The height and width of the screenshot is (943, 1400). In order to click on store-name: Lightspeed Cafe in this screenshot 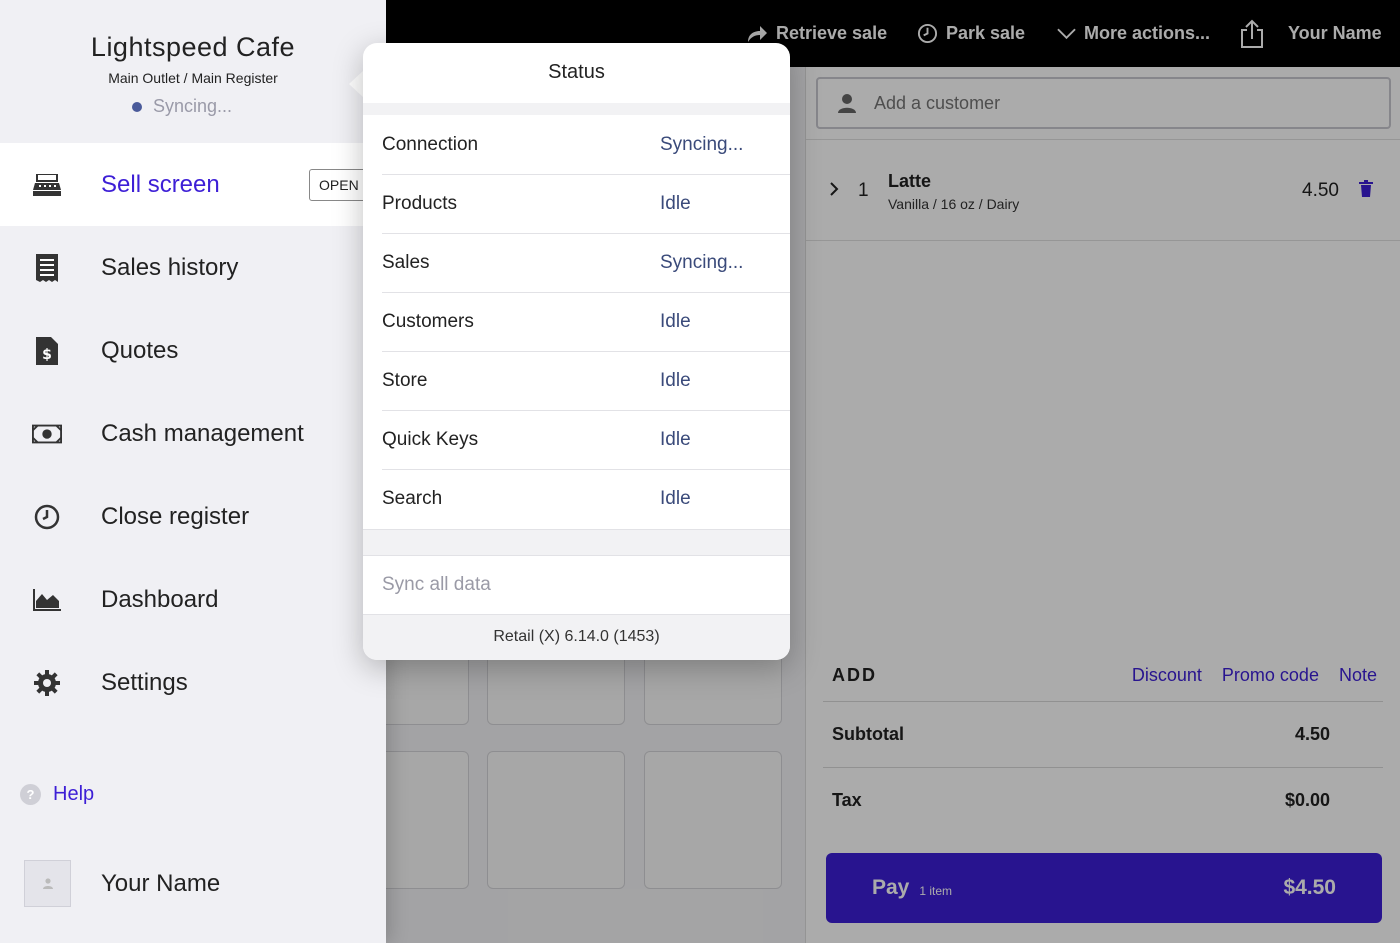, I will do `click(193, 47)`.